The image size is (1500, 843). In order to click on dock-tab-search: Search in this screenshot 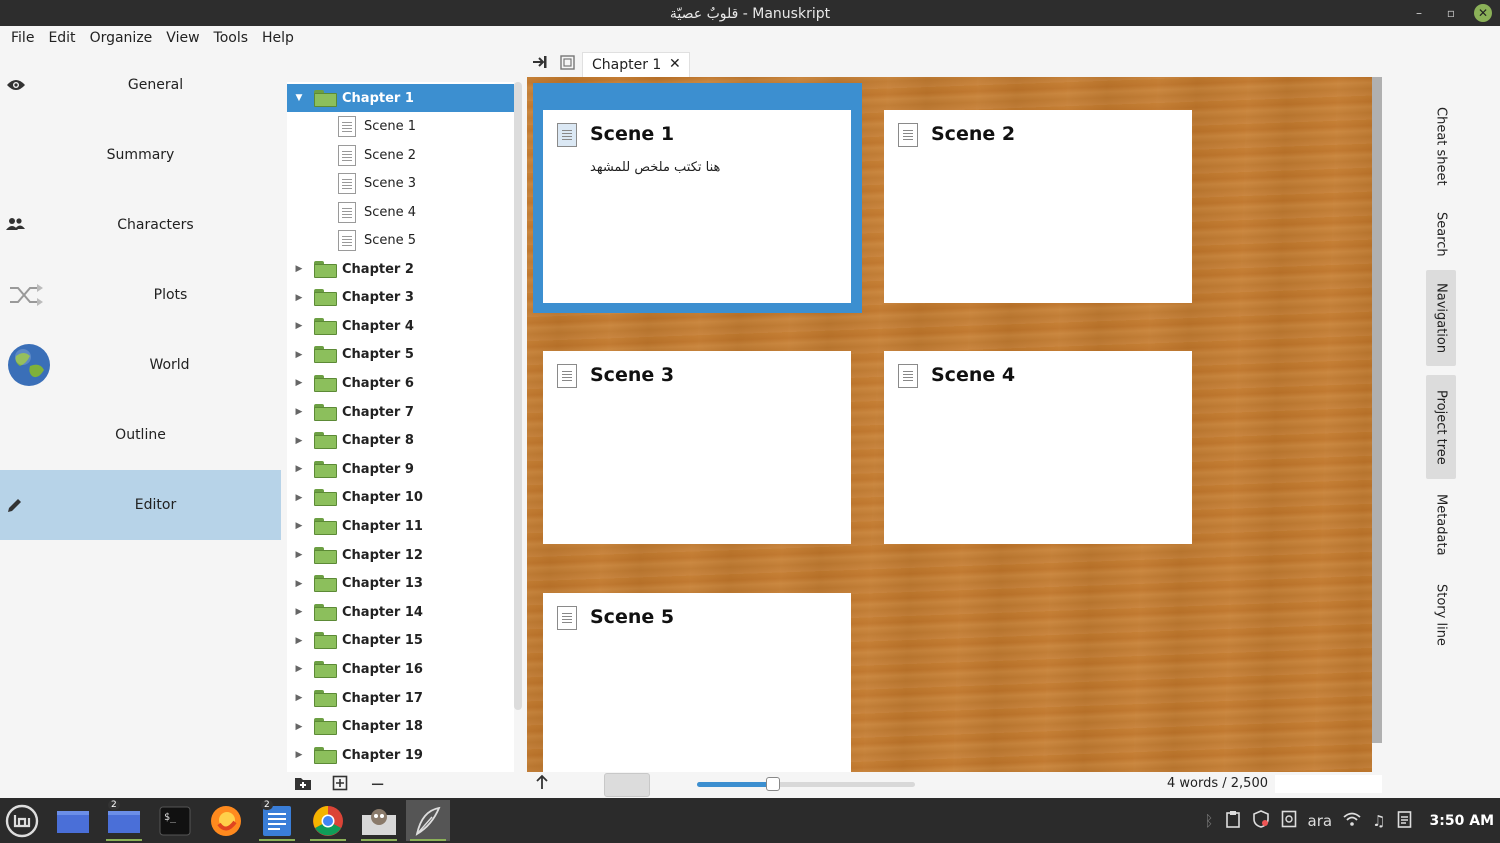, I will do `click(1441, 234)`.